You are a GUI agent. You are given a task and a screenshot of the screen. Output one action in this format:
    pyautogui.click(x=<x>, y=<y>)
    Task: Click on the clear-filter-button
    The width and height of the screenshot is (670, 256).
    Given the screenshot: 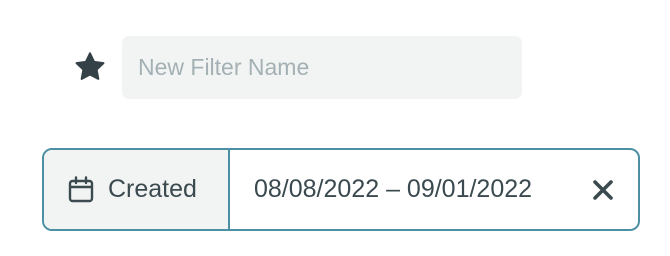 What is the action you would take?
    pyautogui.click(x=603, y=189)
    